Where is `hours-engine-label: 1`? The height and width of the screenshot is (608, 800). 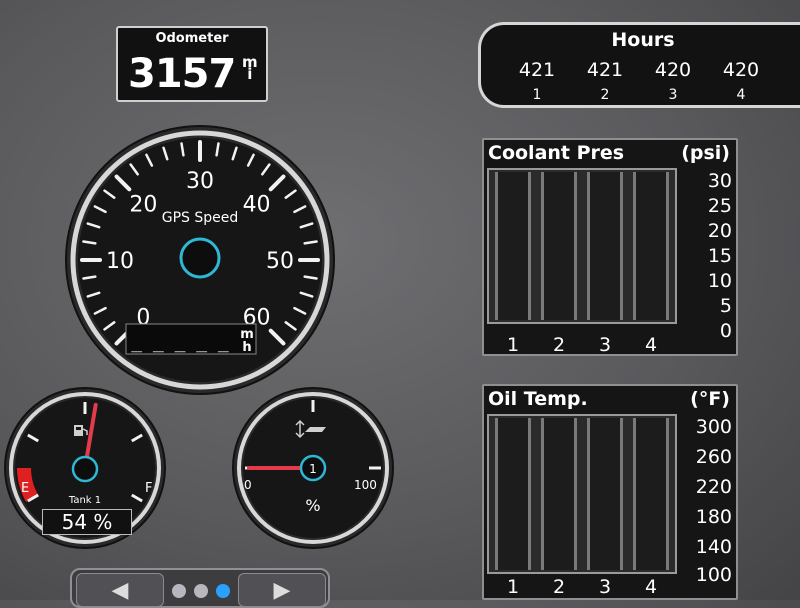 hours-engine-label: 1 is located at coordinates (537, 95).